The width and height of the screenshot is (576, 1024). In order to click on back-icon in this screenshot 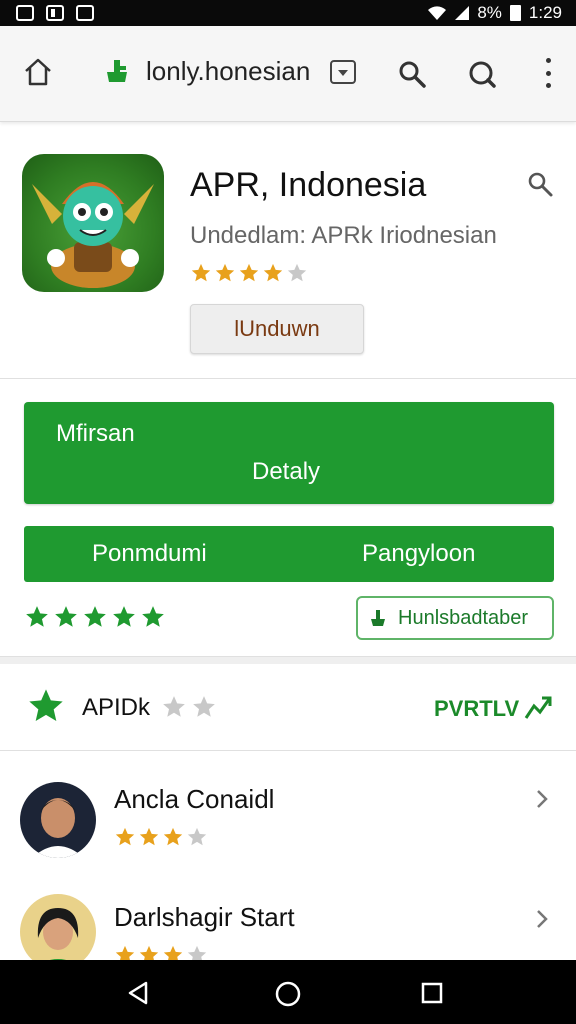, I will do `click(138, 993)`.